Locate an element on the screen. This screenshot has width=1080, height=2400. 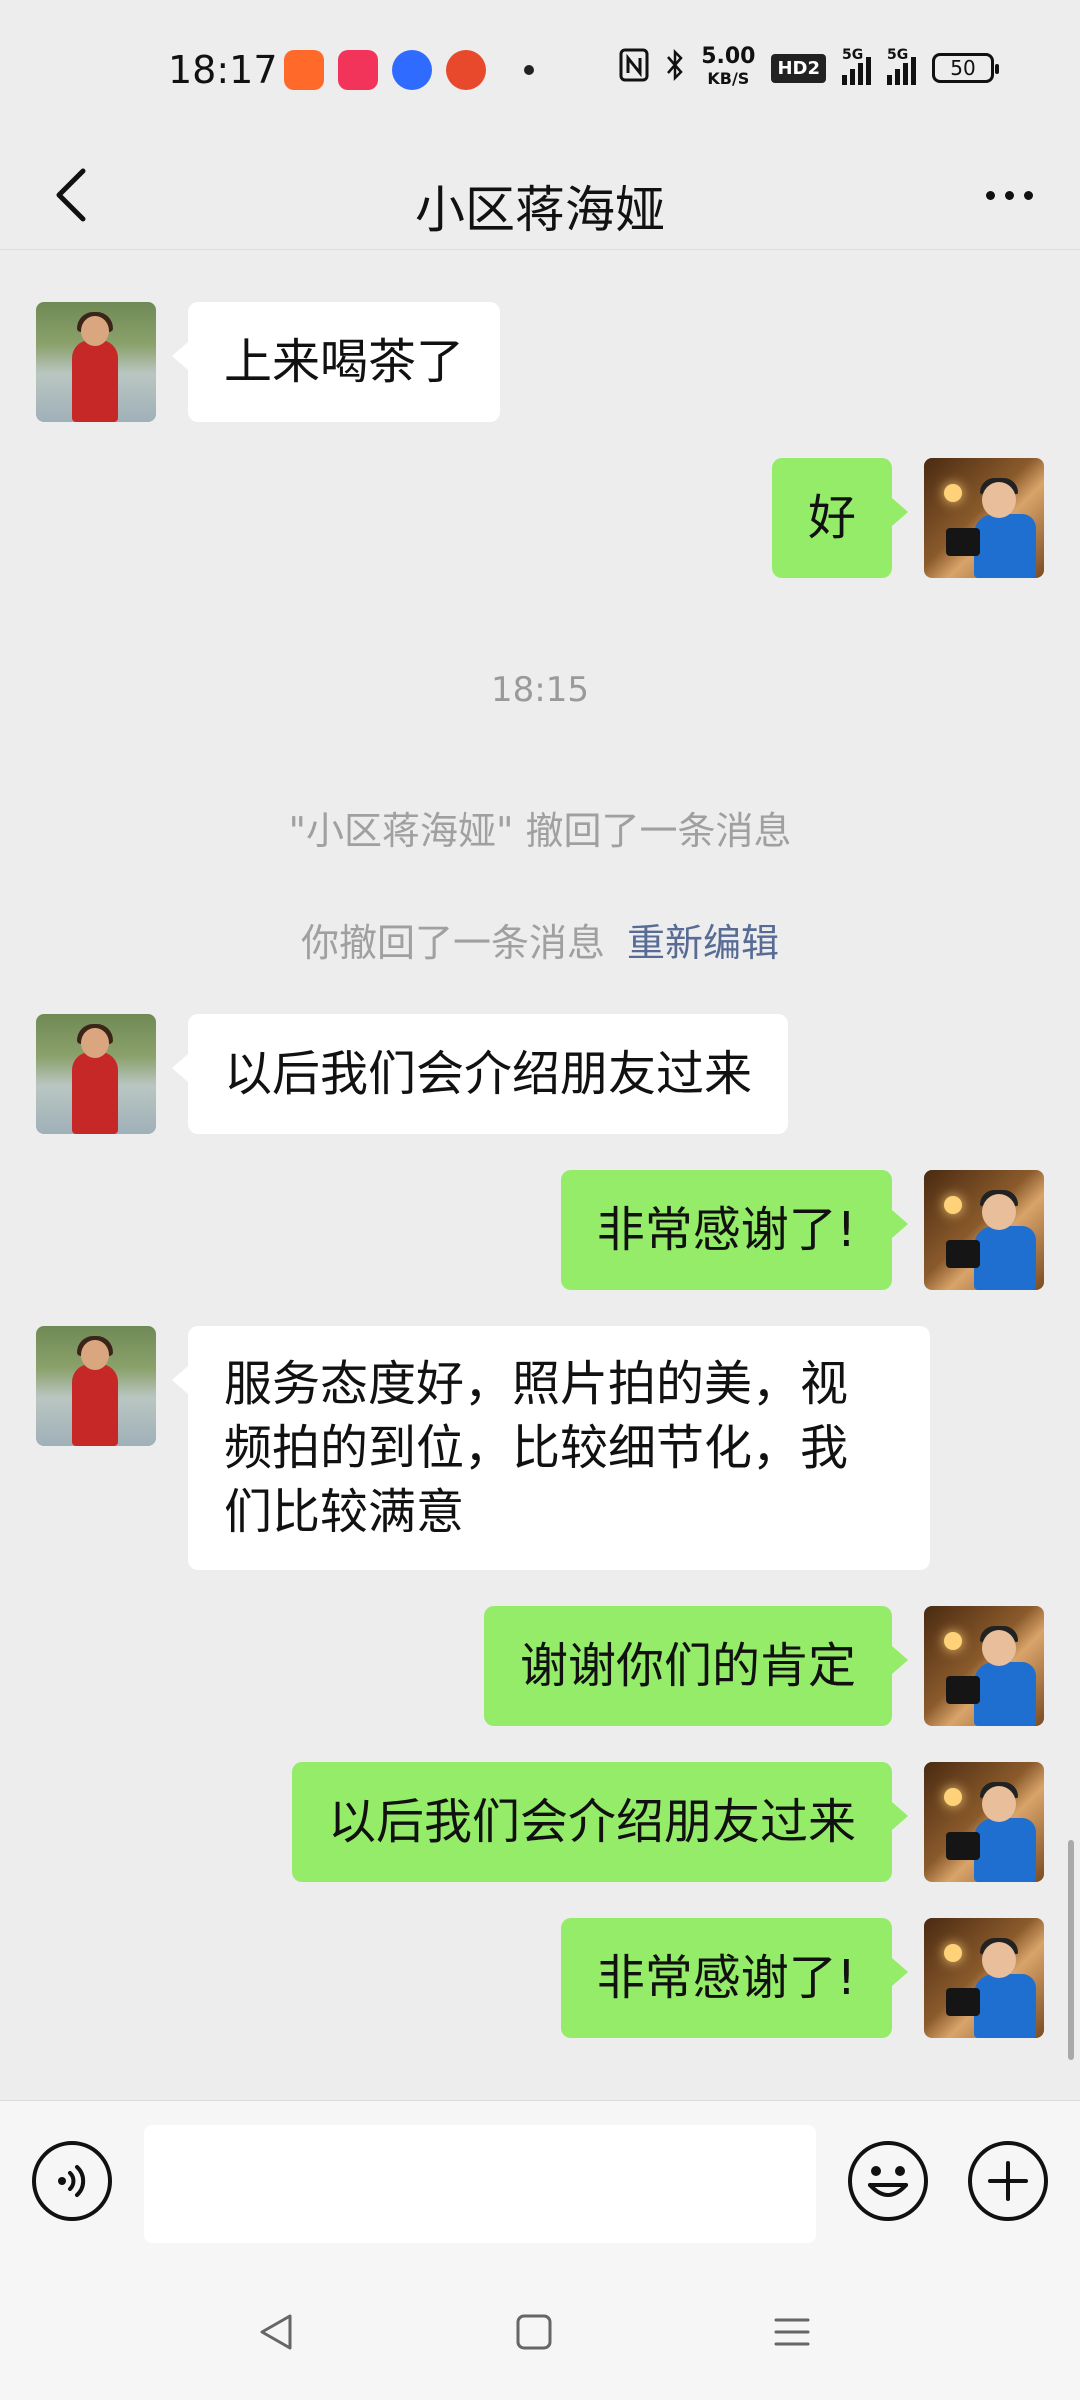
voice-input-button is located at coordinates (72, 2181).